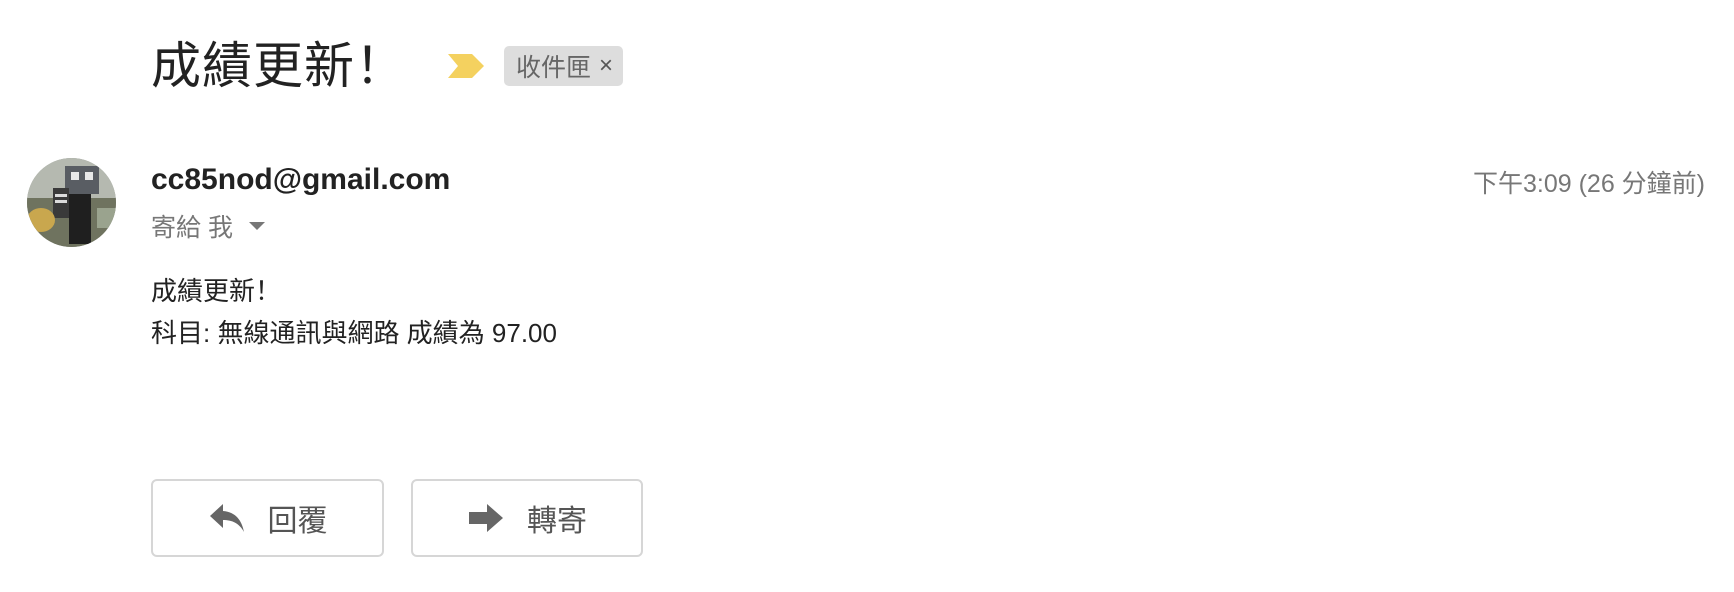 The height and width of the screenshot is (592, 1734). What do you see at coordinates (301, 179) in the screenshot?
I see `sender-email: cc85nod@gmail.com` at bounding box center [301, 179].